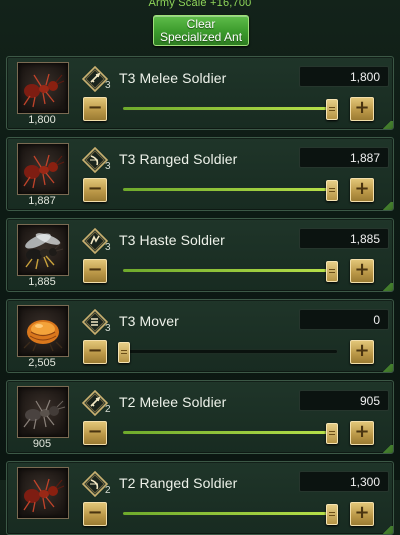 This screenshot has width=400, height=535. Describe the element at coordinates (200, 174) in the screenshot. I see `unit-card: 1,887 3 T3 Ranged Soldier 1,887 − +` at that location.